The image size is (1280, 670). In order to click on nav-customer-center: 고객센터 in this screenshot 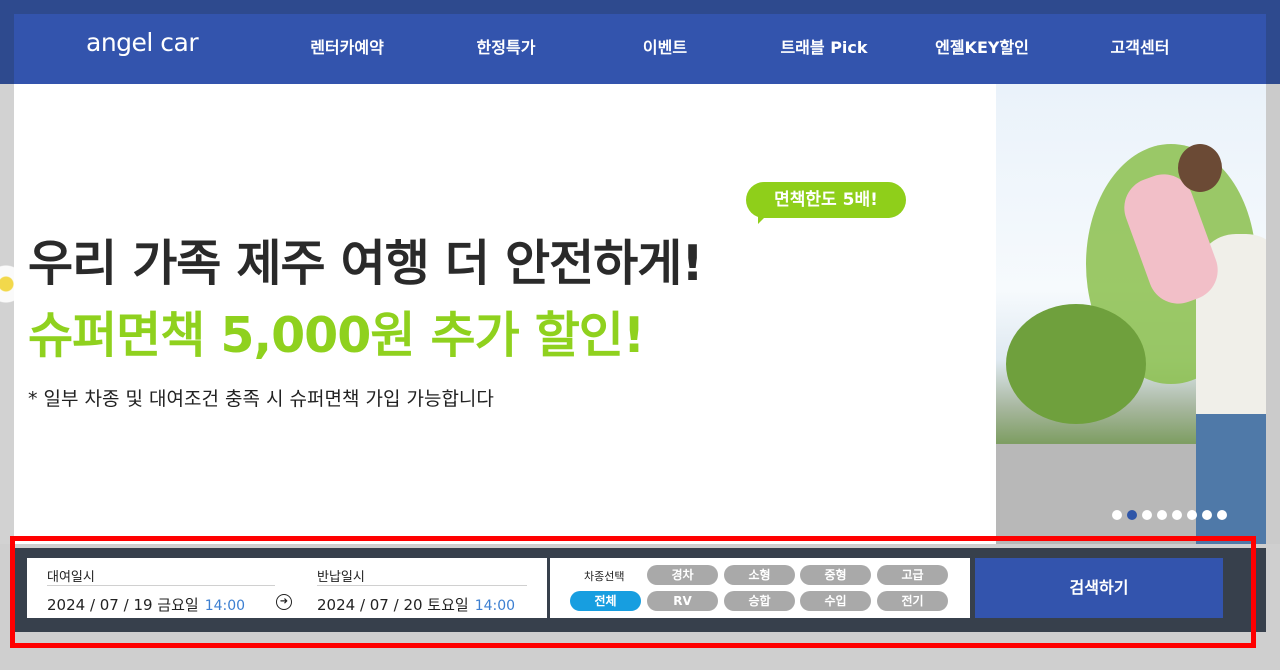, I will do `click(1140, 46)`.